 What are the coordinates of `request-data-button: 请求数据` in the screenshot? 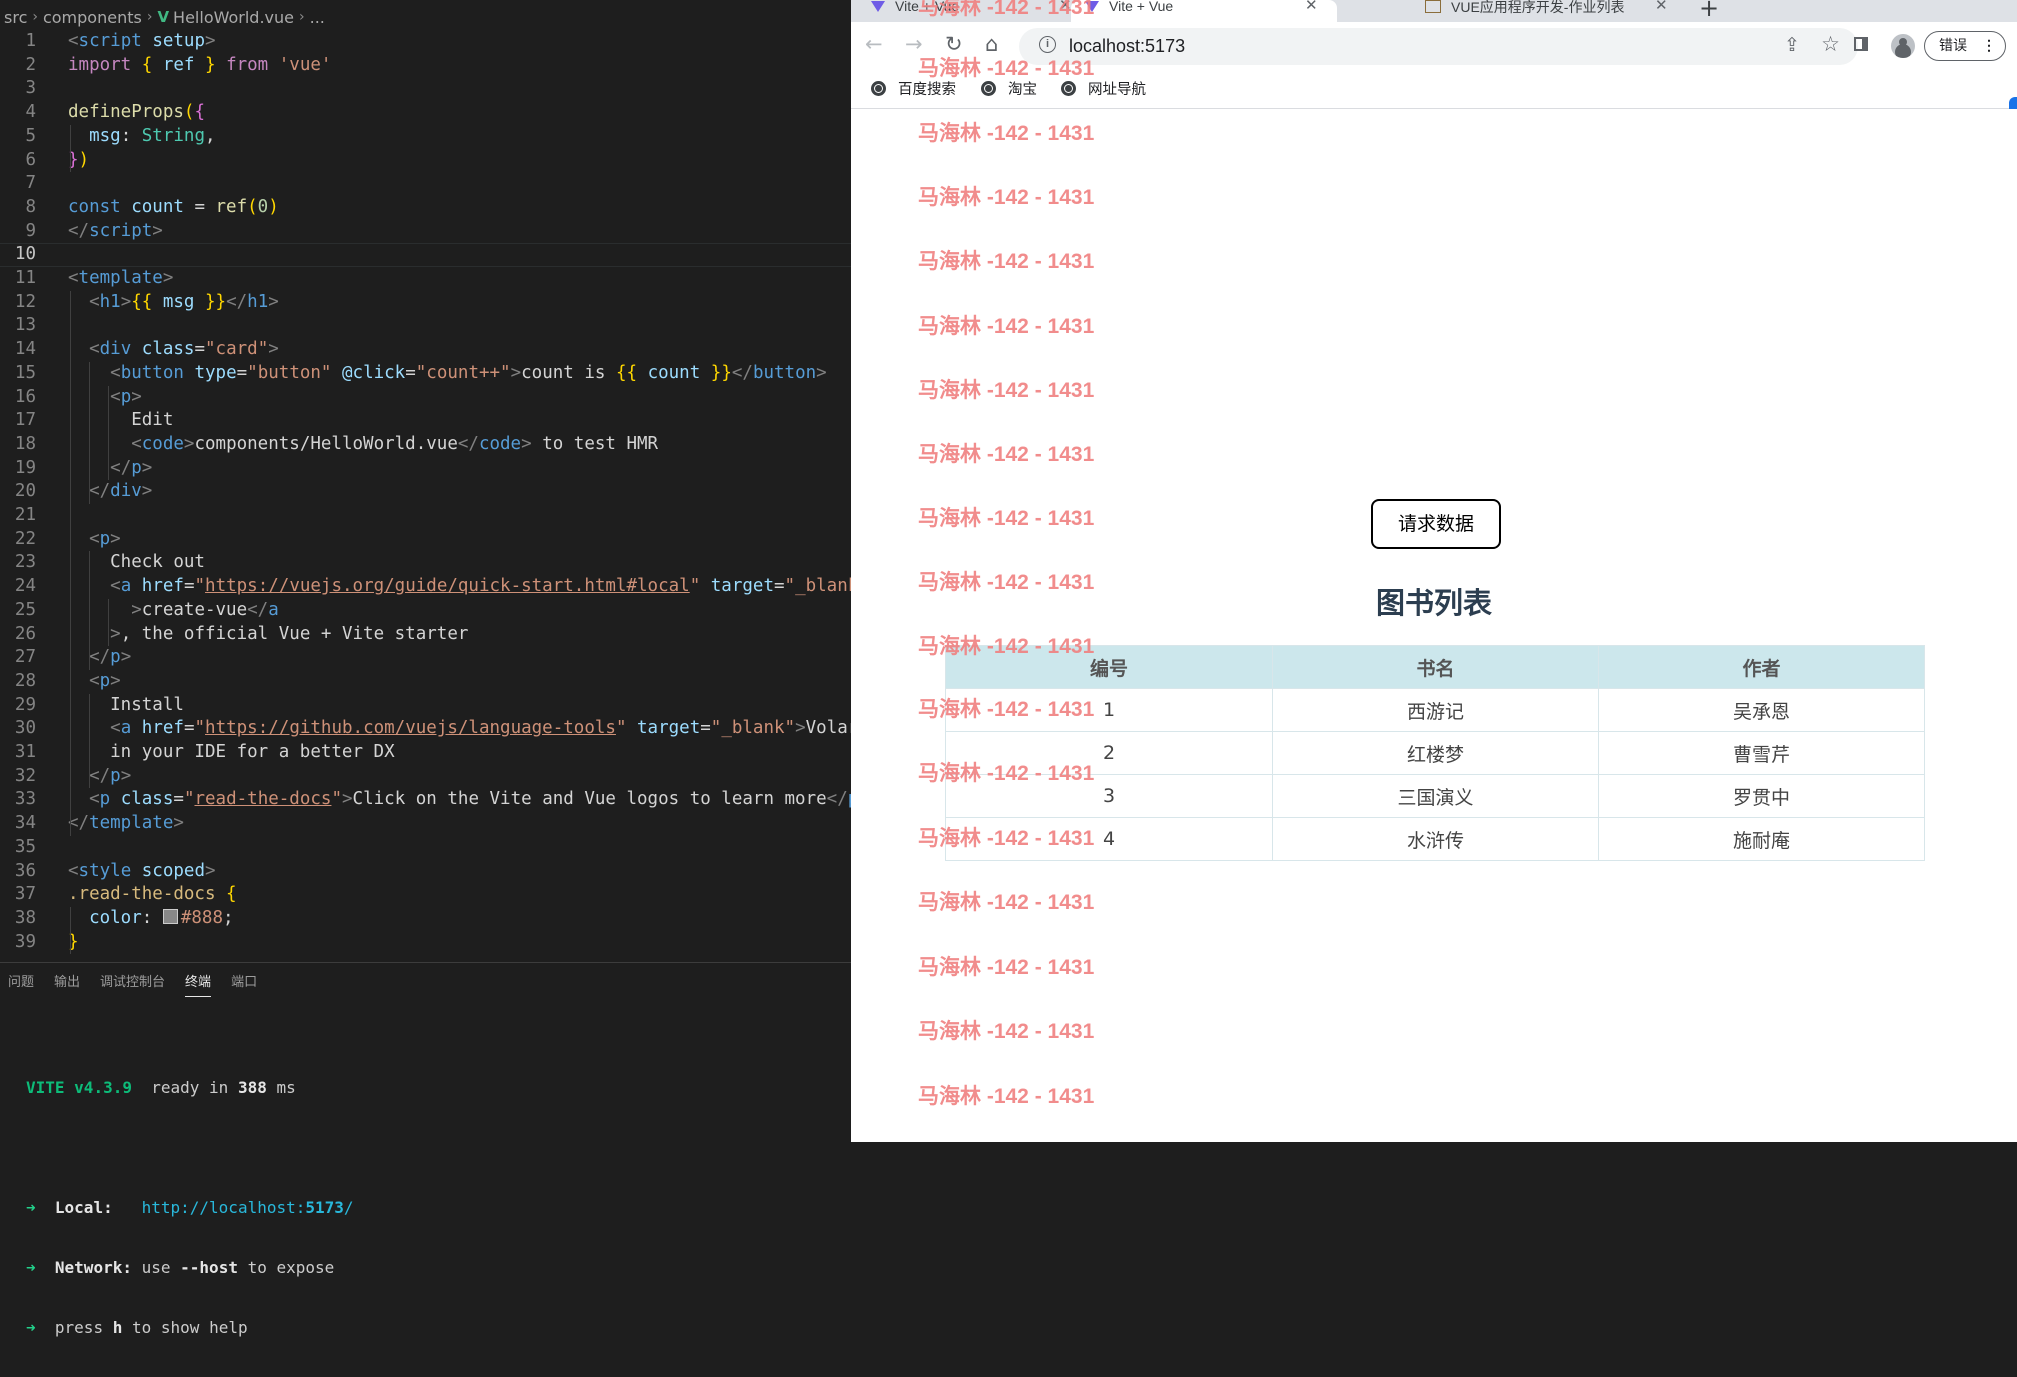 It's located at (1436, 524).